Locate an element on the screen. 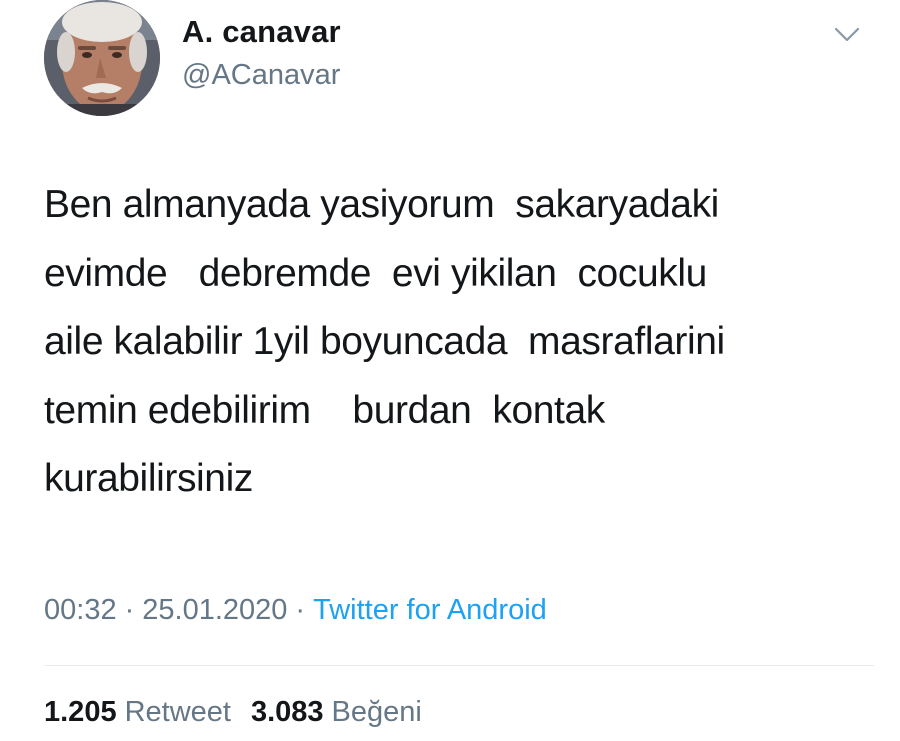 The height and width of the screenshot is (741, 900). tweet-date: 25.01.2020 is located at coordinates (215, 610).